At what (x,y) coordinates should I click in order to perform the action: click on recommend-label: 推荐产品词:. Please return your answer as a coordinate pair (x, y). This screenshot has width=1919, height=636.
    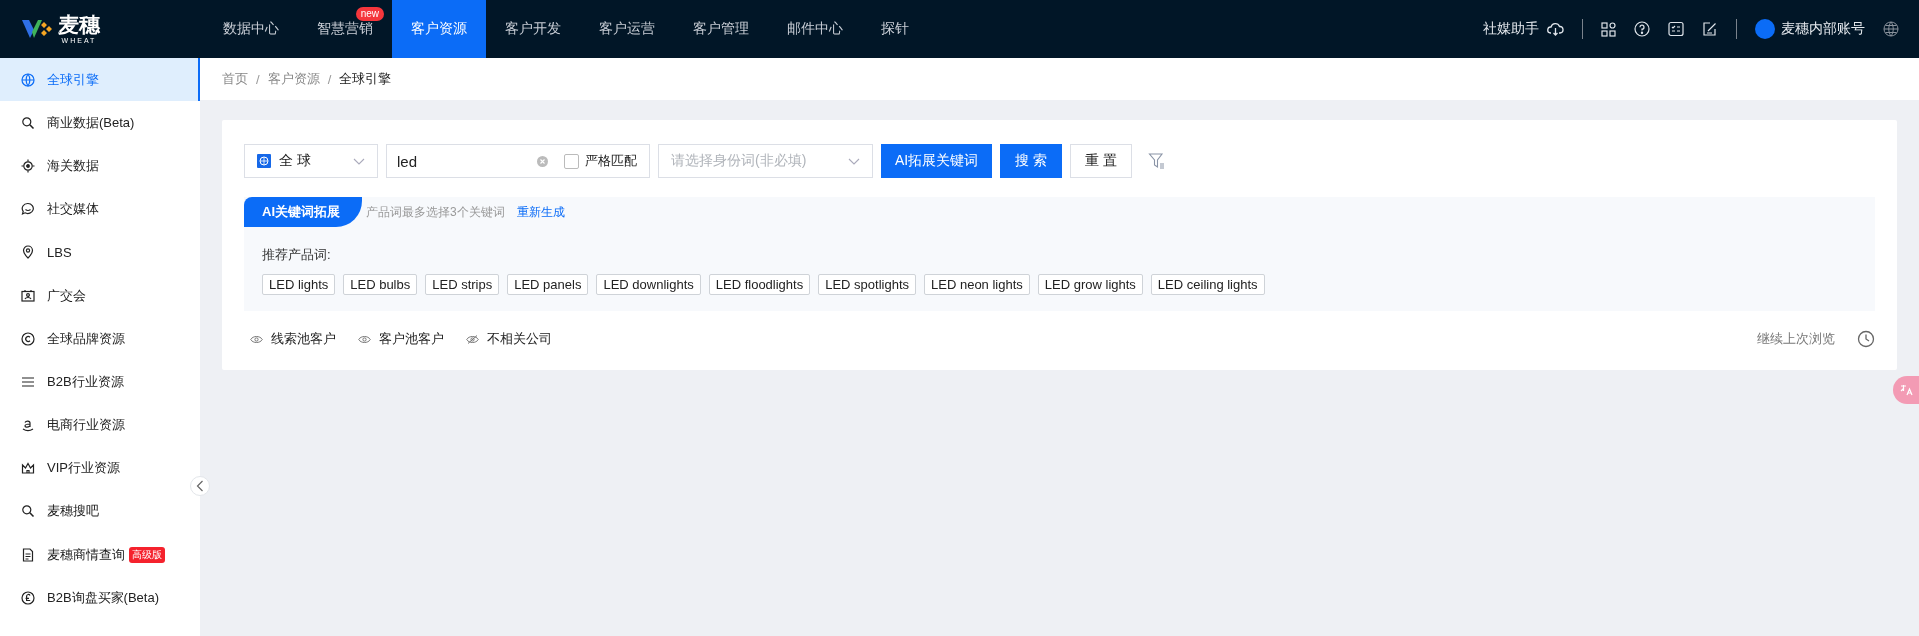
    Looking at the image, I should click on (297, 255).